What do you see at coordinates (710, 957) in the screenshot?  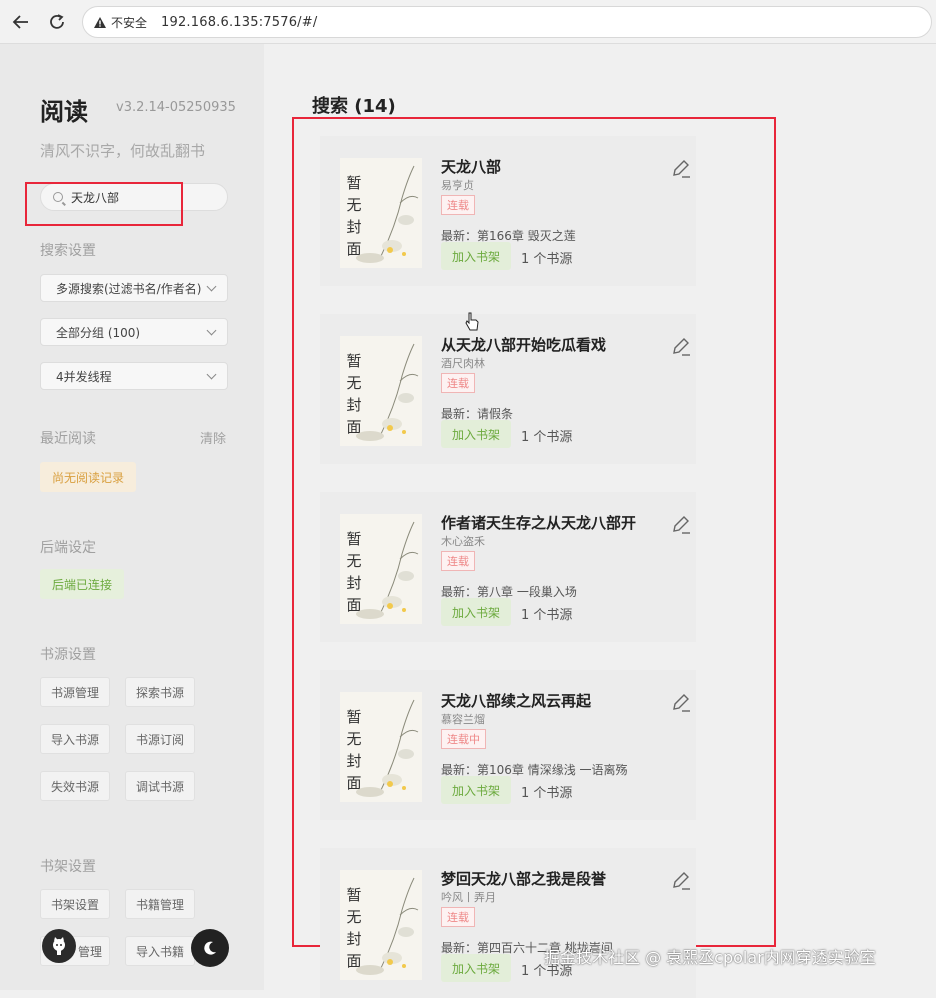 I see `watermark: 掘金技术社区 @ 袁熙丞cpolar内网穿透实验室` at bounding box center [710, 957].